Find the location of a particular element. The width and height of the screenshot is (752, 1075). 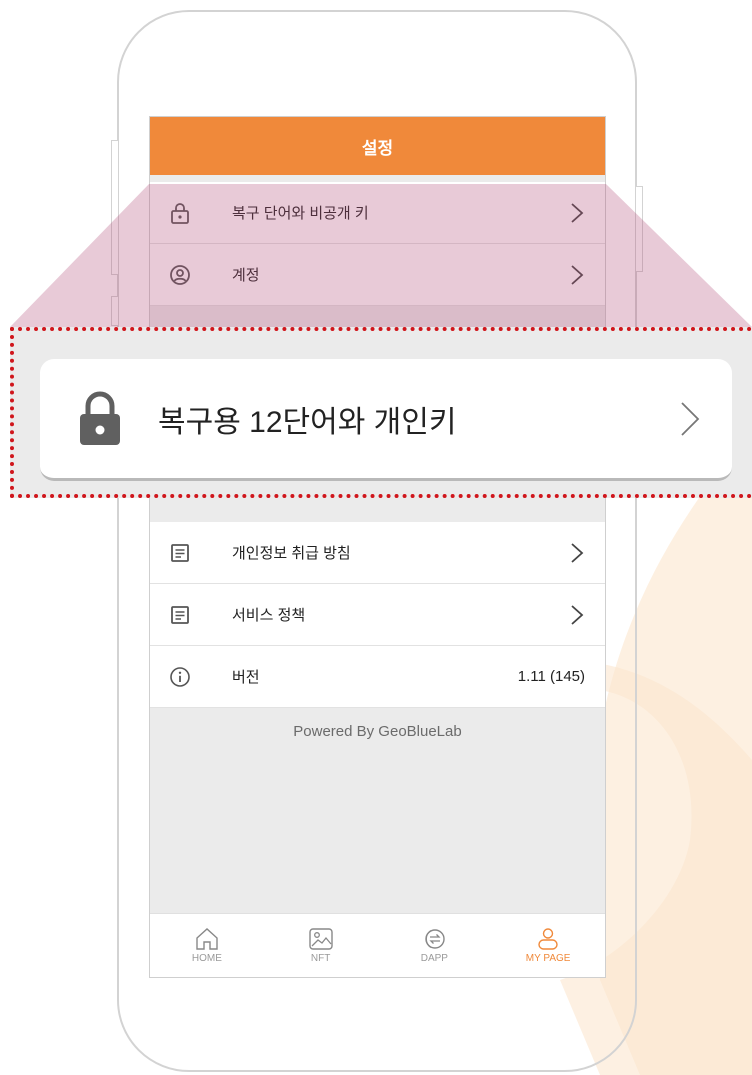

tab-nft: NFT is located at coordinates (321, 945).